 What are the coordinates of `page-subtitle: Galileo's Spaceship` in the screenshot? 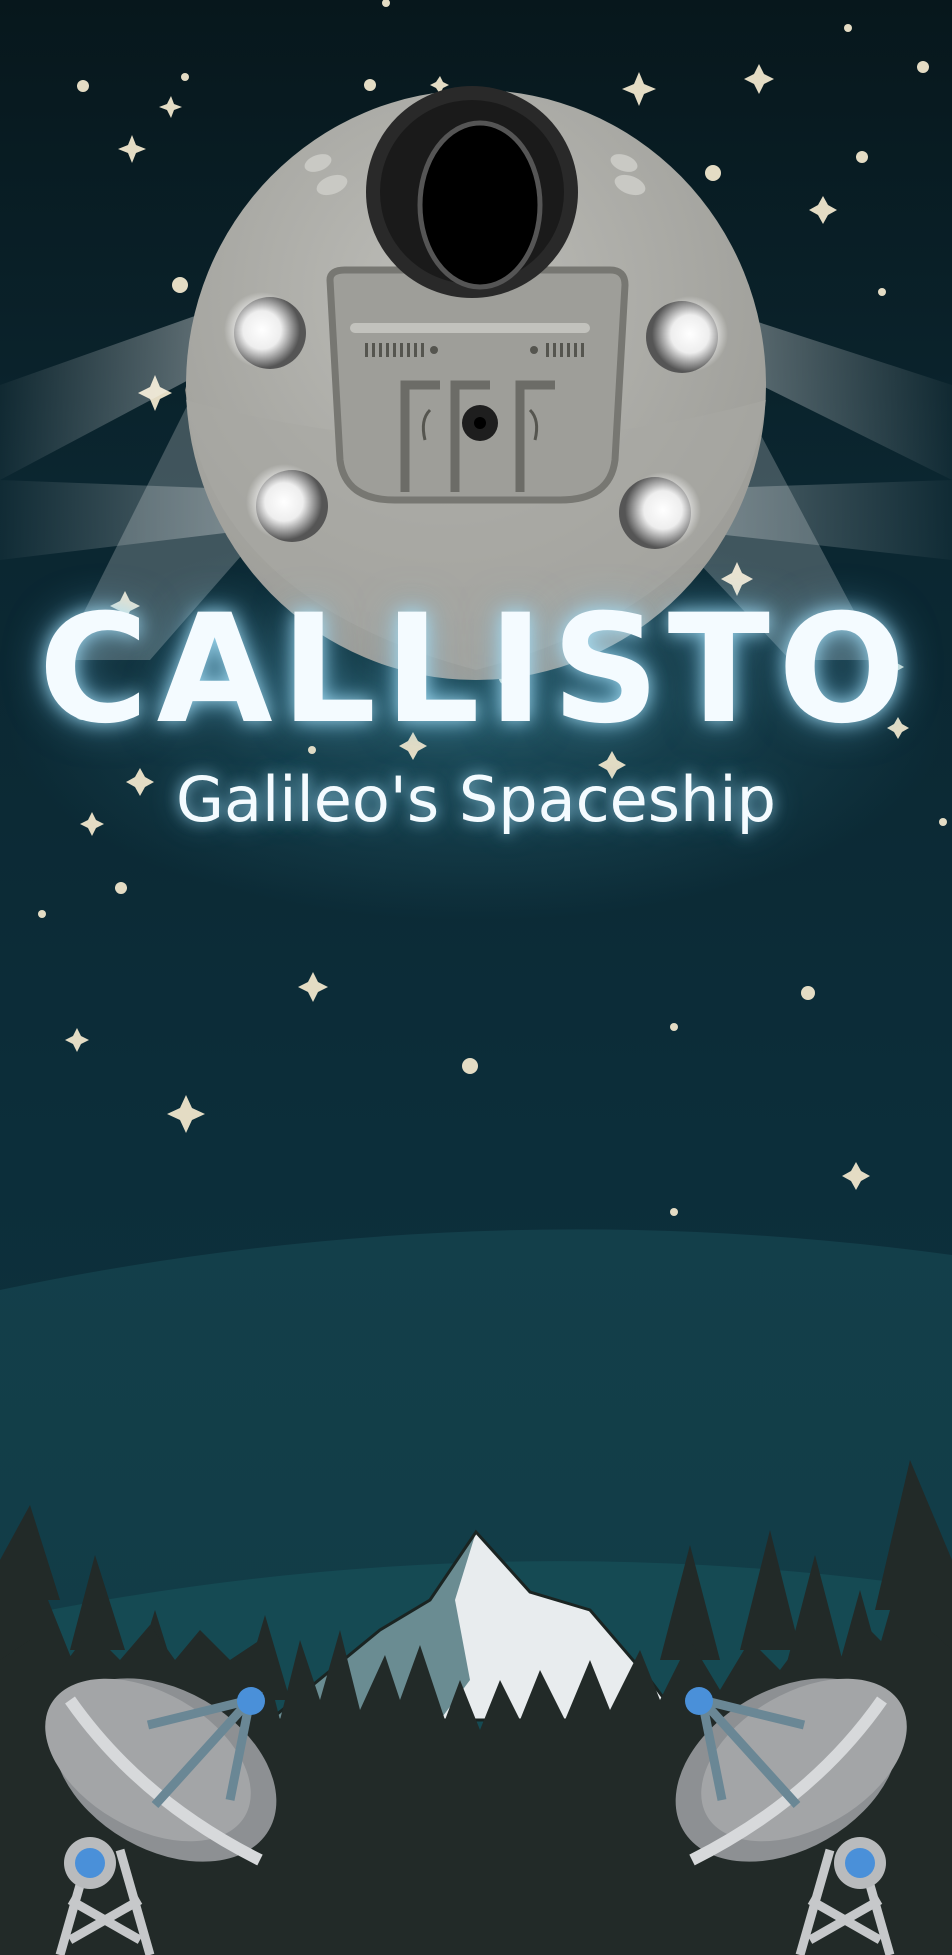 It's located at (476, 799).